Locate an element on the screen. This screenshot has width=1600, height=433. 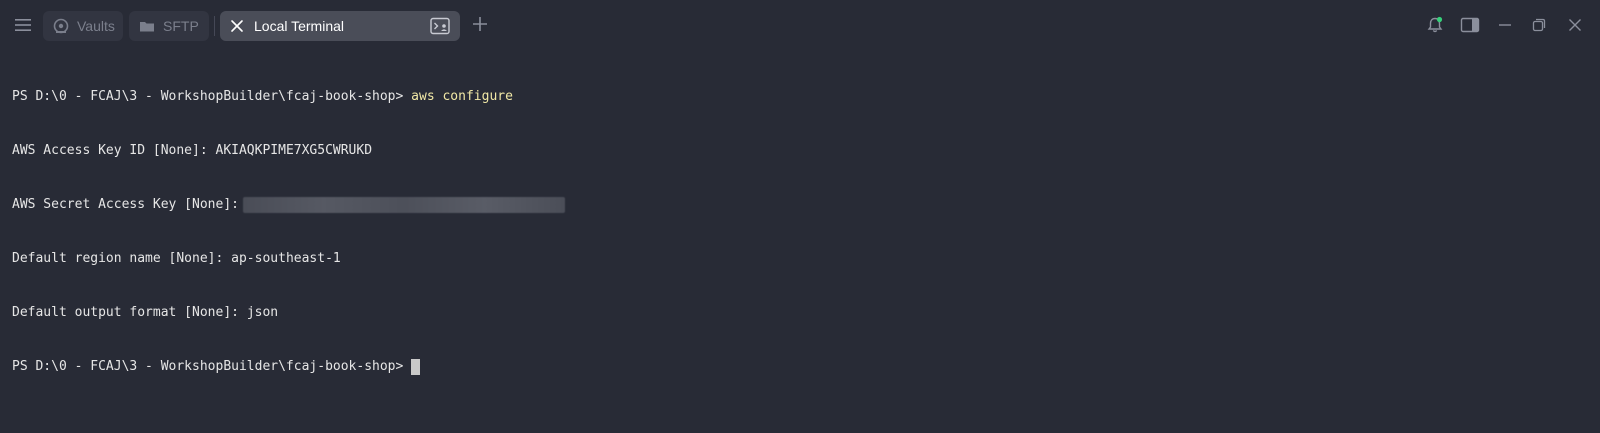
tab-sftp: SFTP is located at coordinates (169, 26).